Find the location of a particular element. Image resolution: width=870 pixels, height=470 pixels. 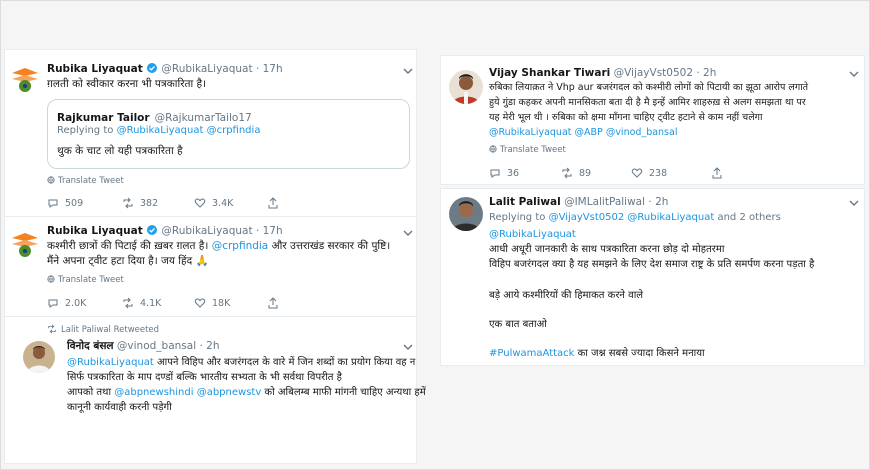

mention-link: @VijayVst0502 is located at coordinates (587, 217).